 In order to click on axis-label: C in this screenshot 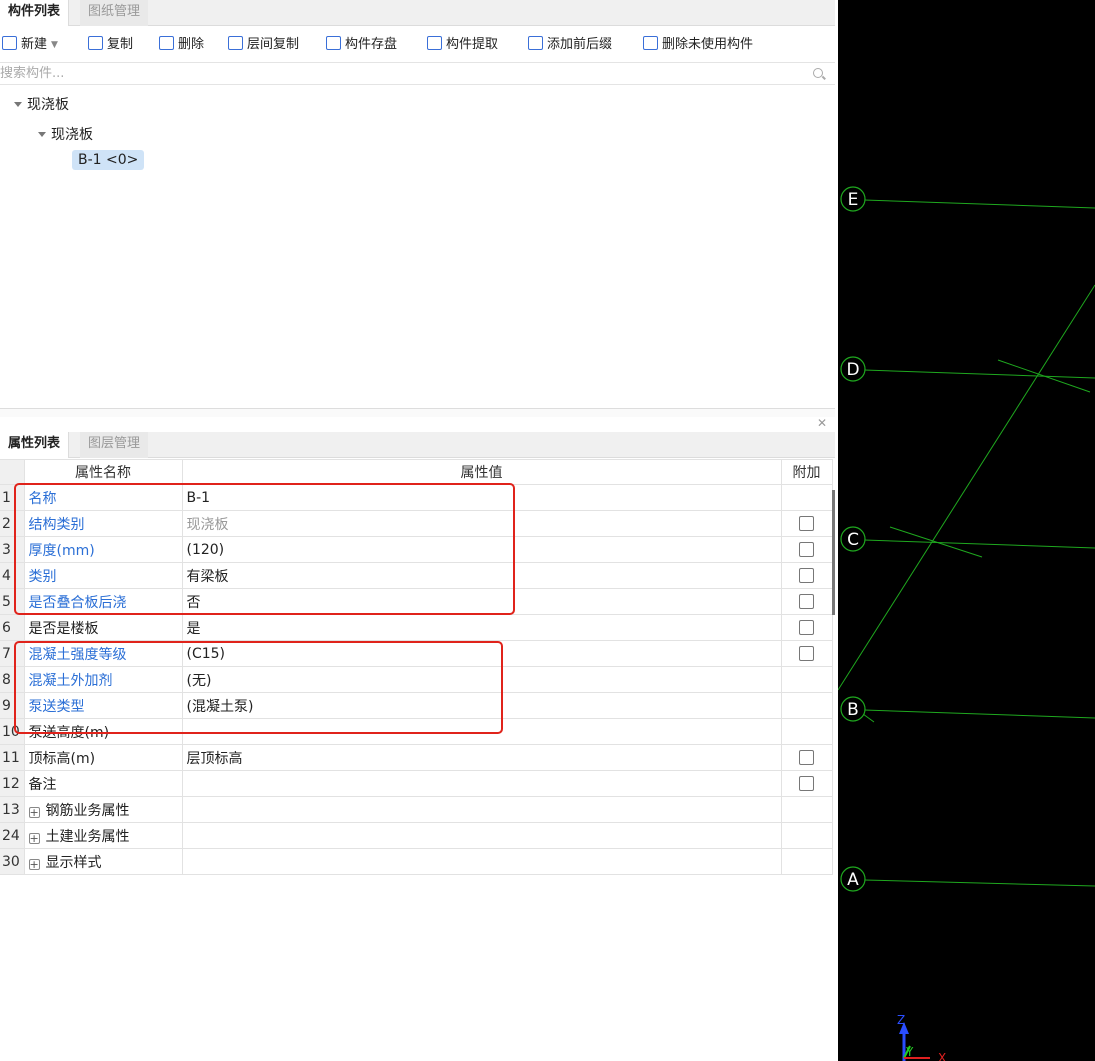, I will do `click(853, 540)`.